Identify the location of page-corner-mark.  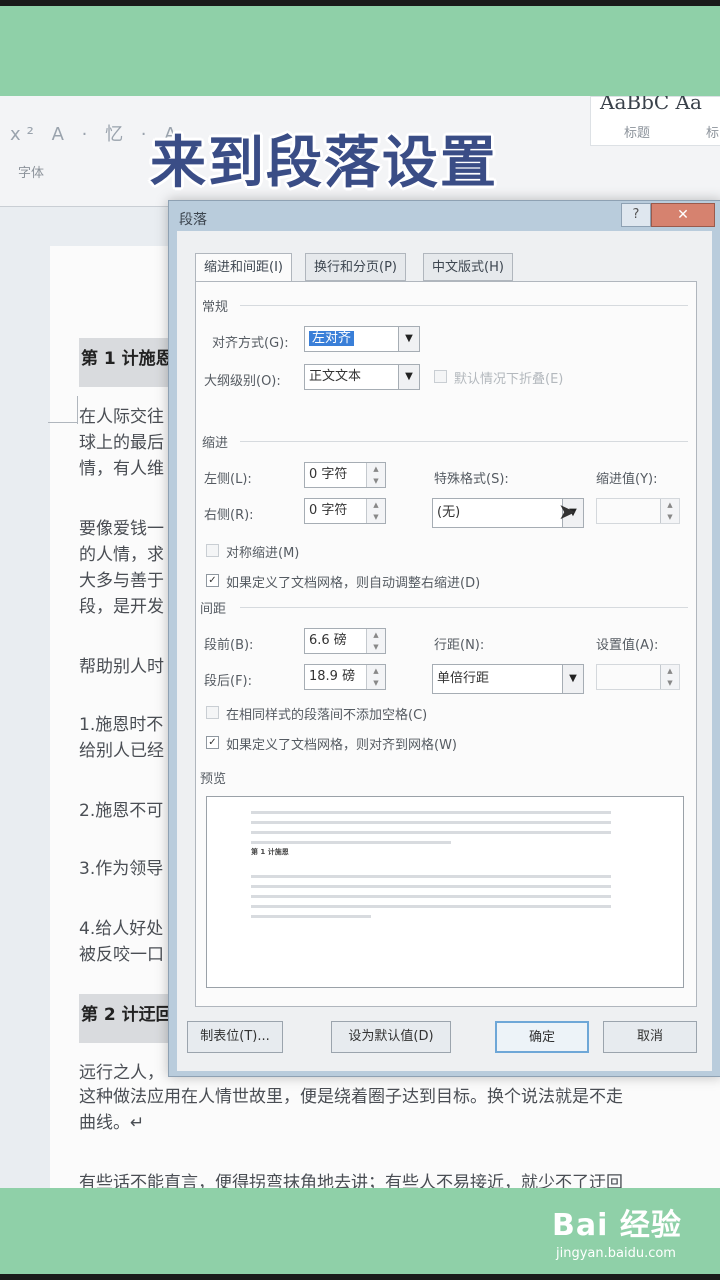
(63, 422).